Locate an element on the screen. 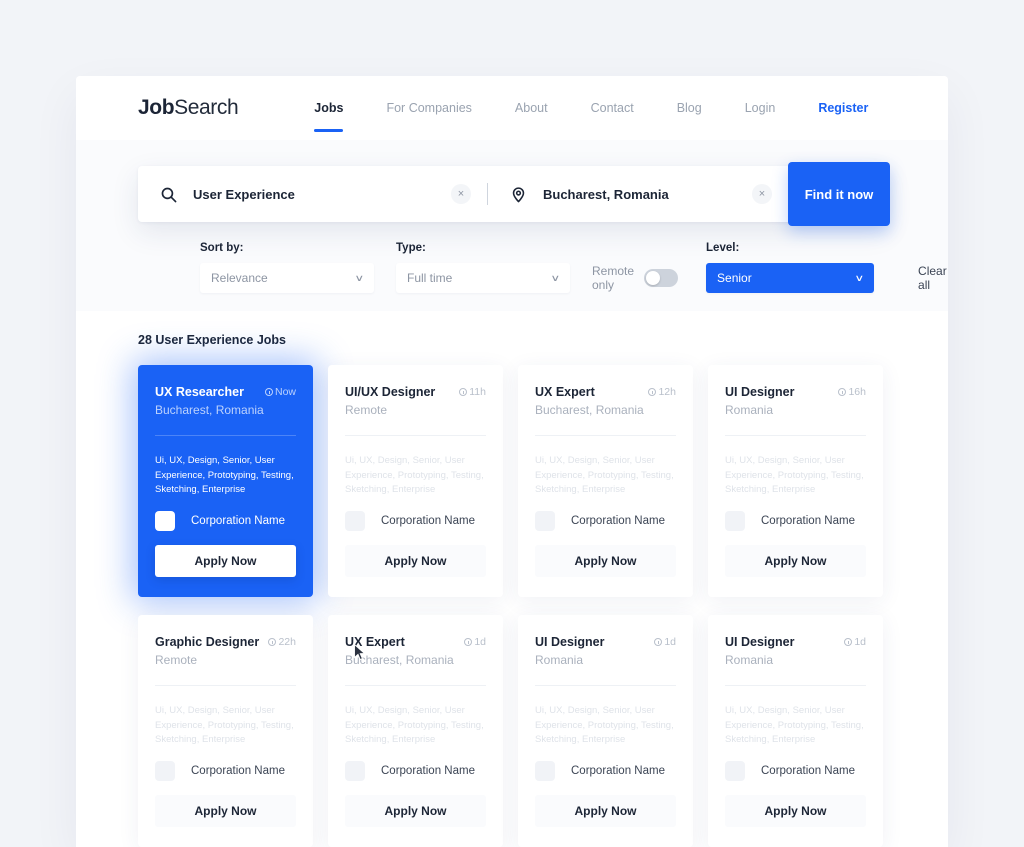 The width and height of the screenshot is (1024, 847). keyword-search-segment: × is located at coordinates (312, 194).